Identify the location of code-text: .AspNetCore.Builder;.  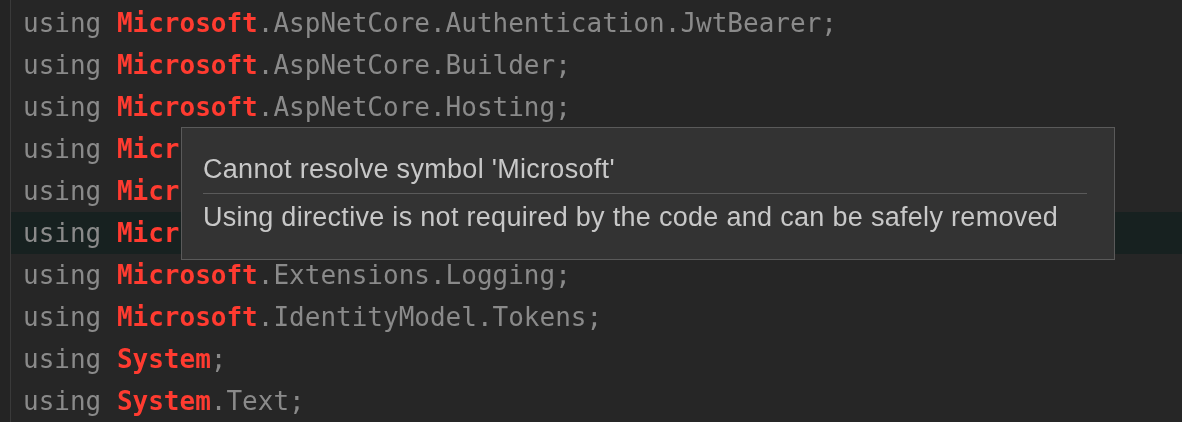
(414, 65).